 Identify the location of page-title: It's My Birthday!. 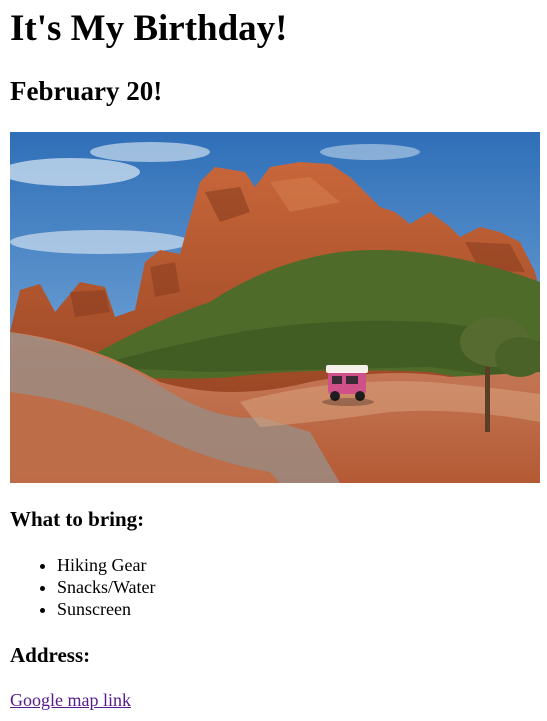
(149, 28).